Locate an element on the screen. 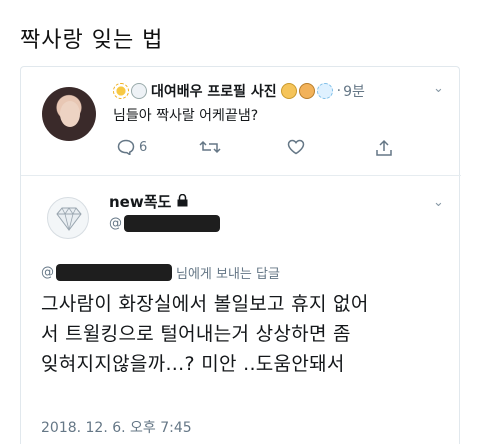  post-title: 짝사랑 잊는 법 is located at coordinates (92, 40).